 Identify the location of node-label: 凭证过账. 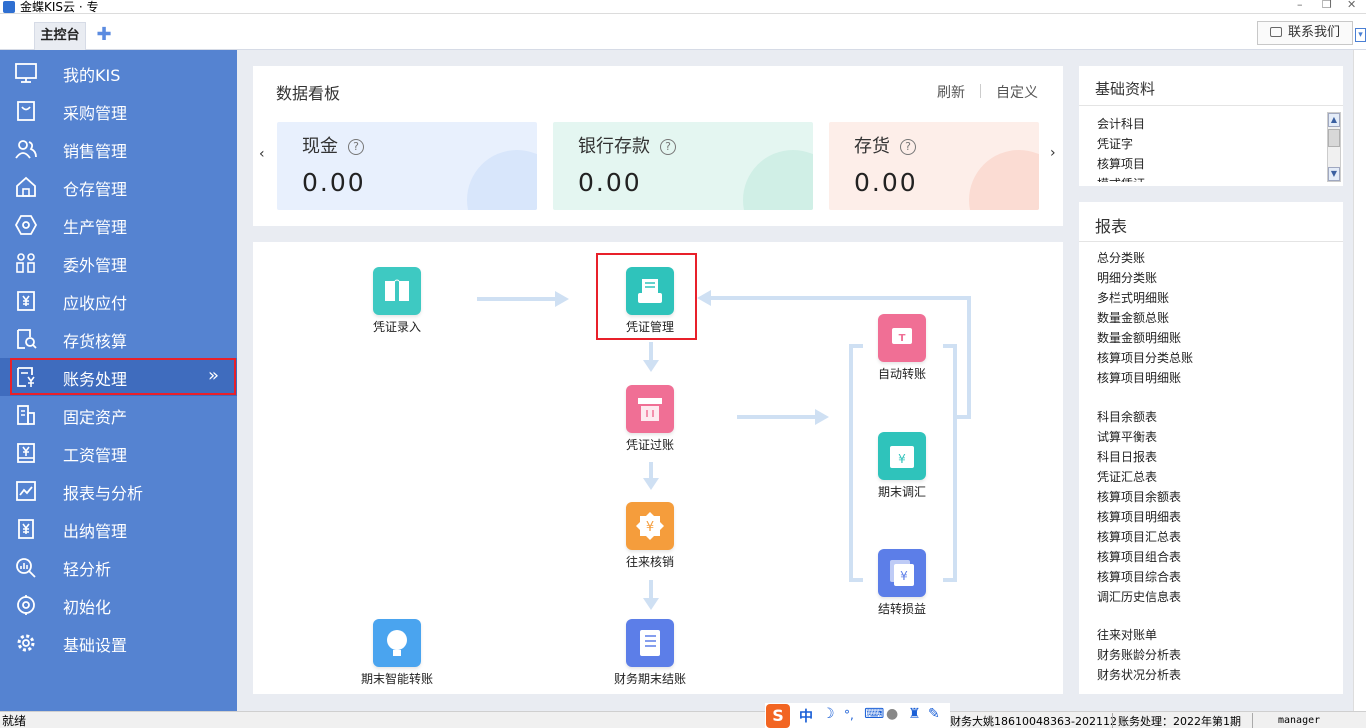
(649, 445).